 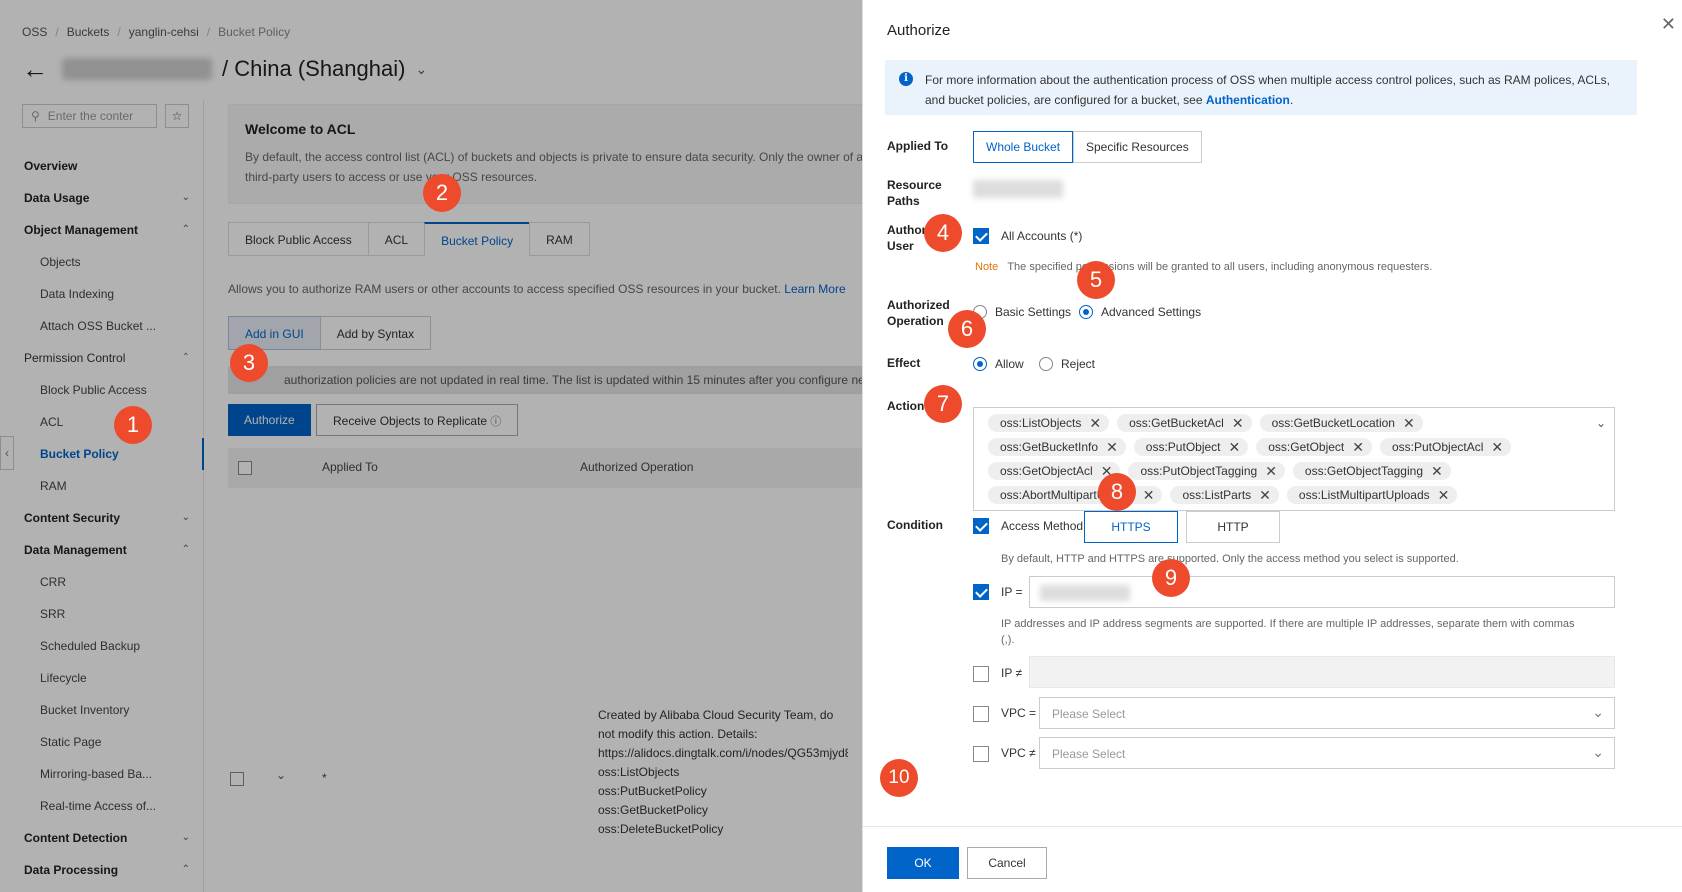 I want to click on authorized-operation-label: Authorized Operation, so click(x=918, y=313).